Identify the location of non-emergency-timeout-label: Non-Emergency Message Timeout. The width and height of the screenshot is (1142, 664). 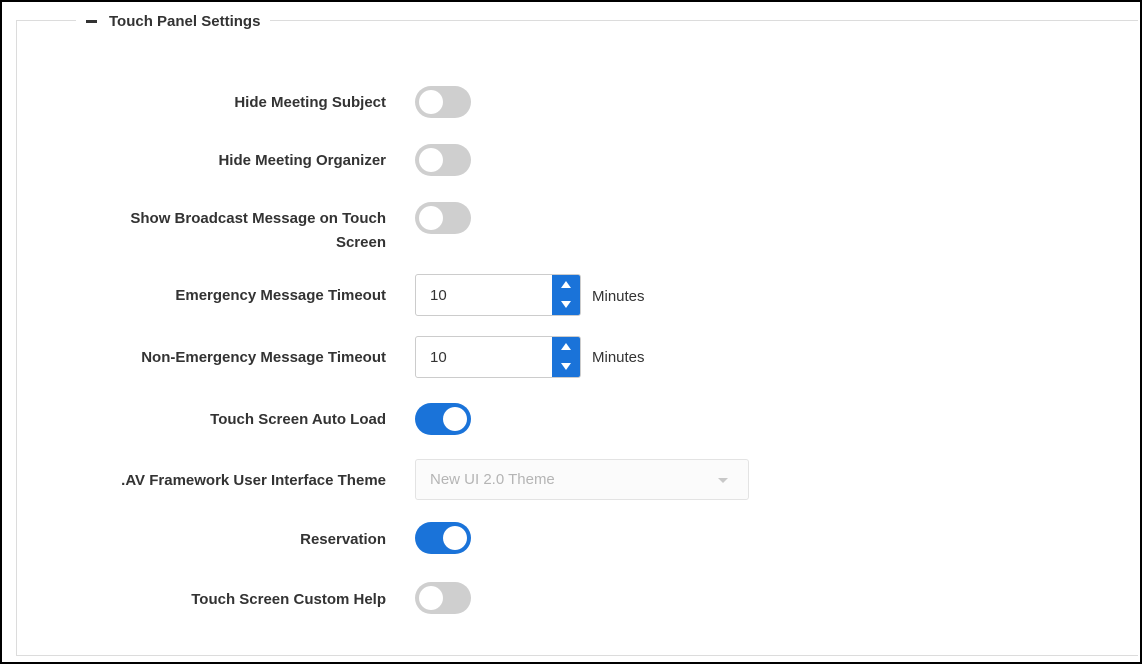
(263, 357).